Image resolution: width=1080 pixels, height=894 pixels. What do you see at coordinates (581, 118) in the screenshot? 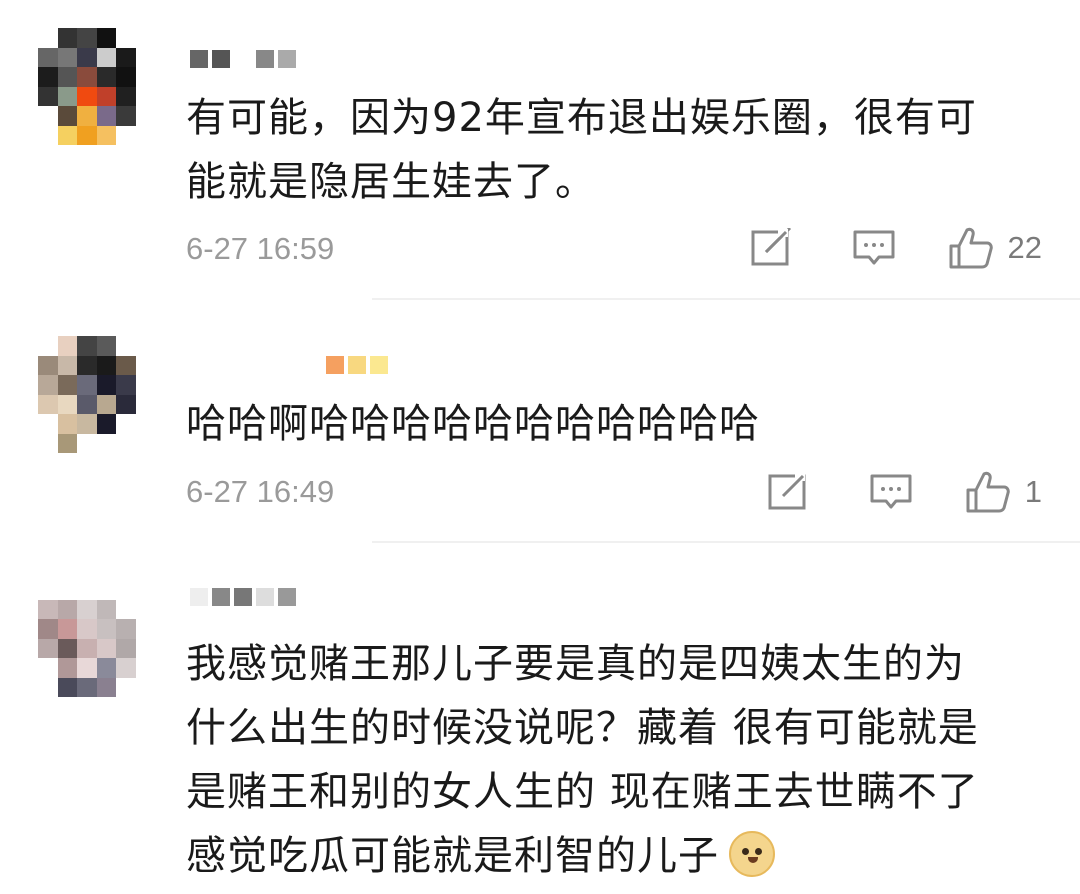
I see `comment-line: 有可能，因为92年宣布退出娱乐圈，很有可` at bounding box center [581, 118].